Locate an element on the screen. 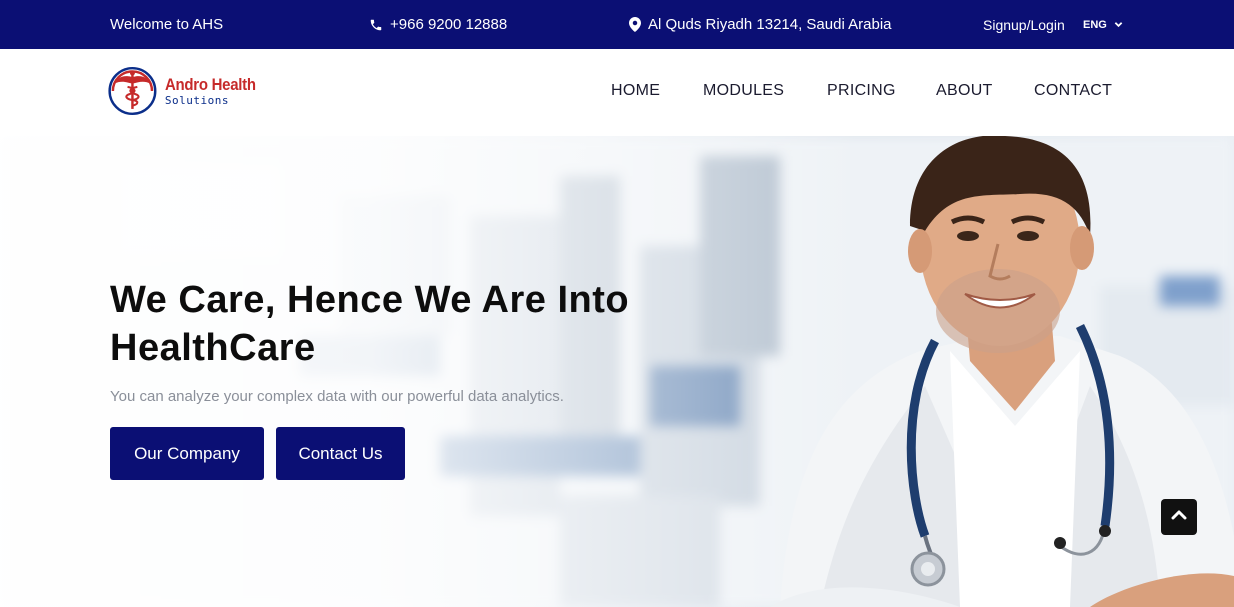 The image size is (1234, 607). location-pin-icon is located at coordinates (635, 24).